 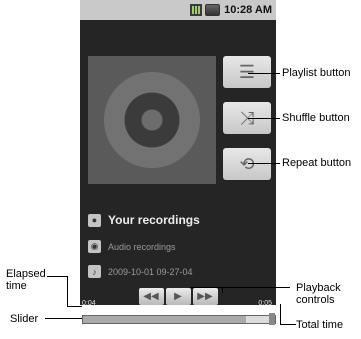 I want to click on album-art, so click(x=152, y=120).